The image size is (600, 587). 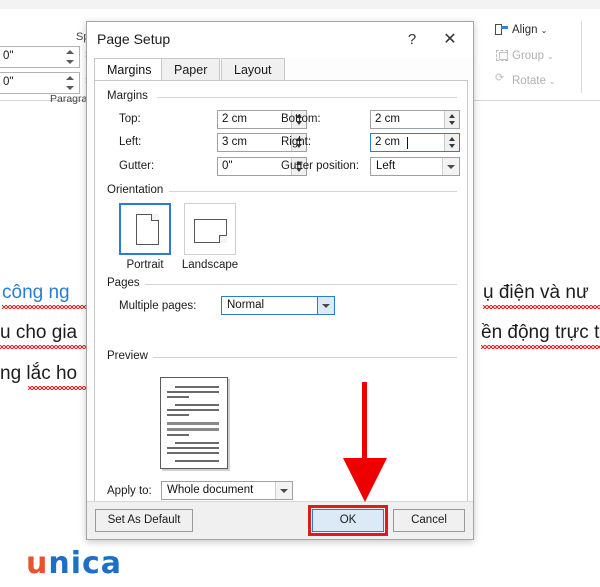 I want to click on cancel-button: Cancel, so click(x=429, y=520).